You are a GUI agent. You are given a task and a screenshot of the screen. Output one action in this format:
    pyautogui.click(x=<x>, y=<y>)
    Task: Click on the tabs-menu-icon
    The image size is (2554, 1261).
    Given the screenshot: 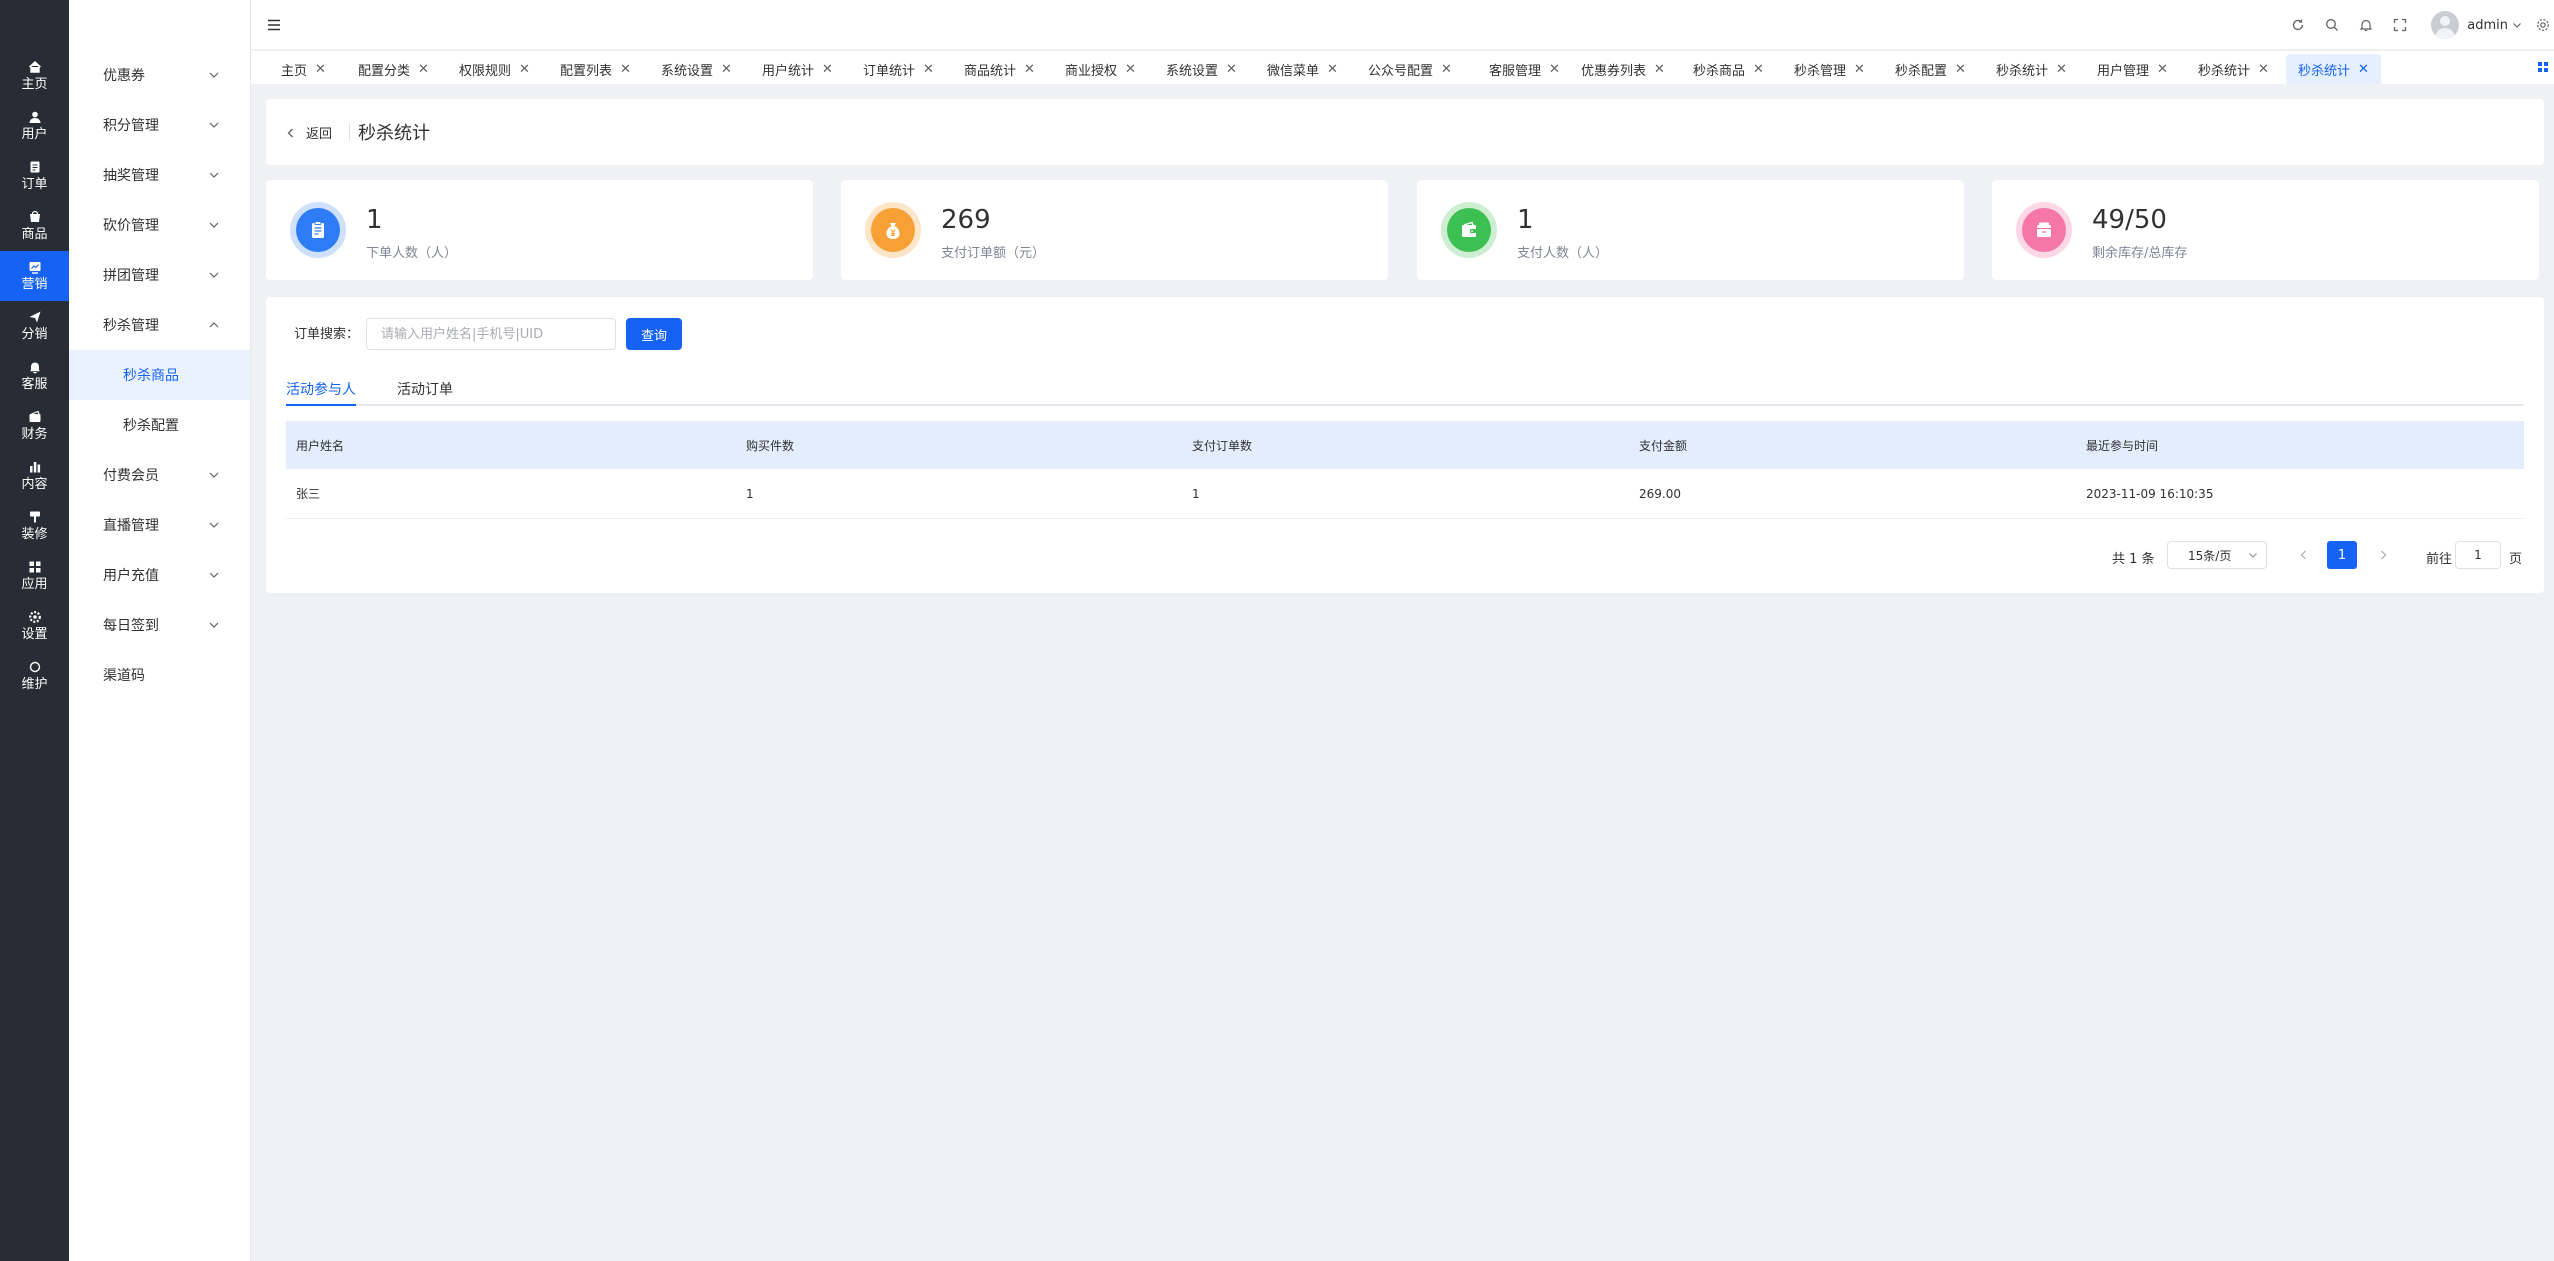 What is the action you would take?
    pyautogui.click(x=2543, y=67)
    